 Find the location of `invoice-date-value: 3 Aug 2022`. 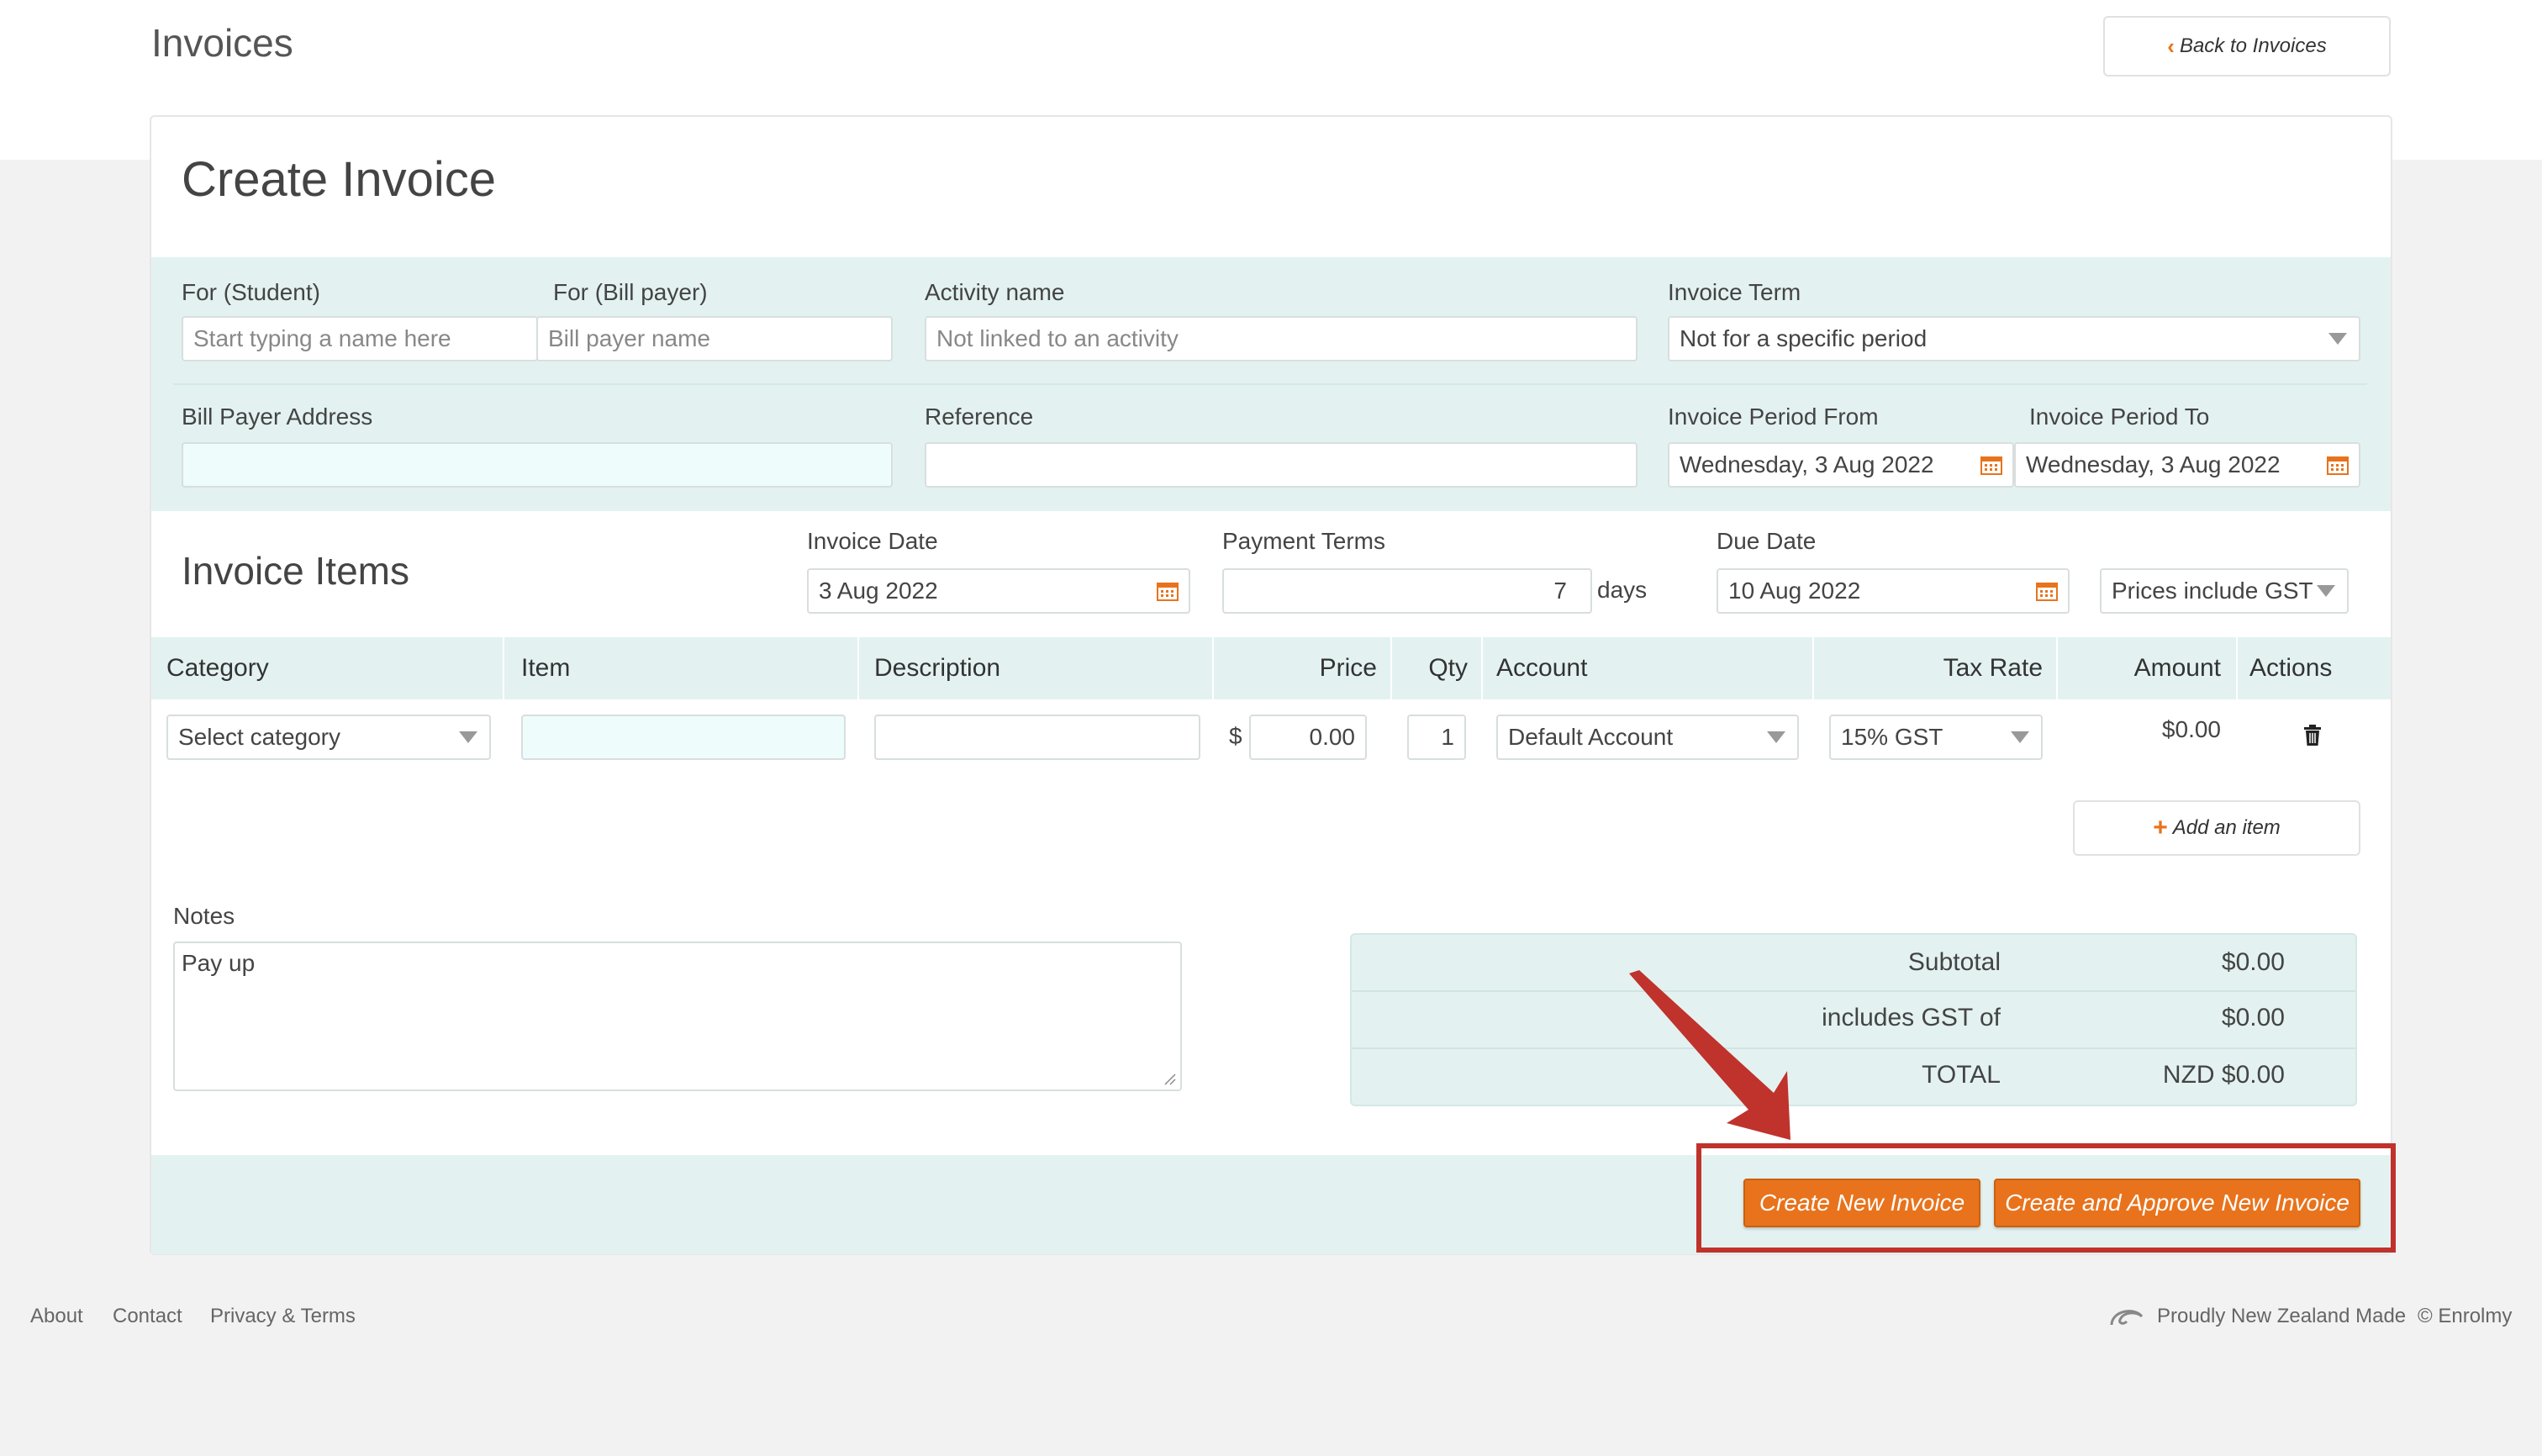

invoice-date-value: 3 Aug 2022 is located at coordinates (879, 591).